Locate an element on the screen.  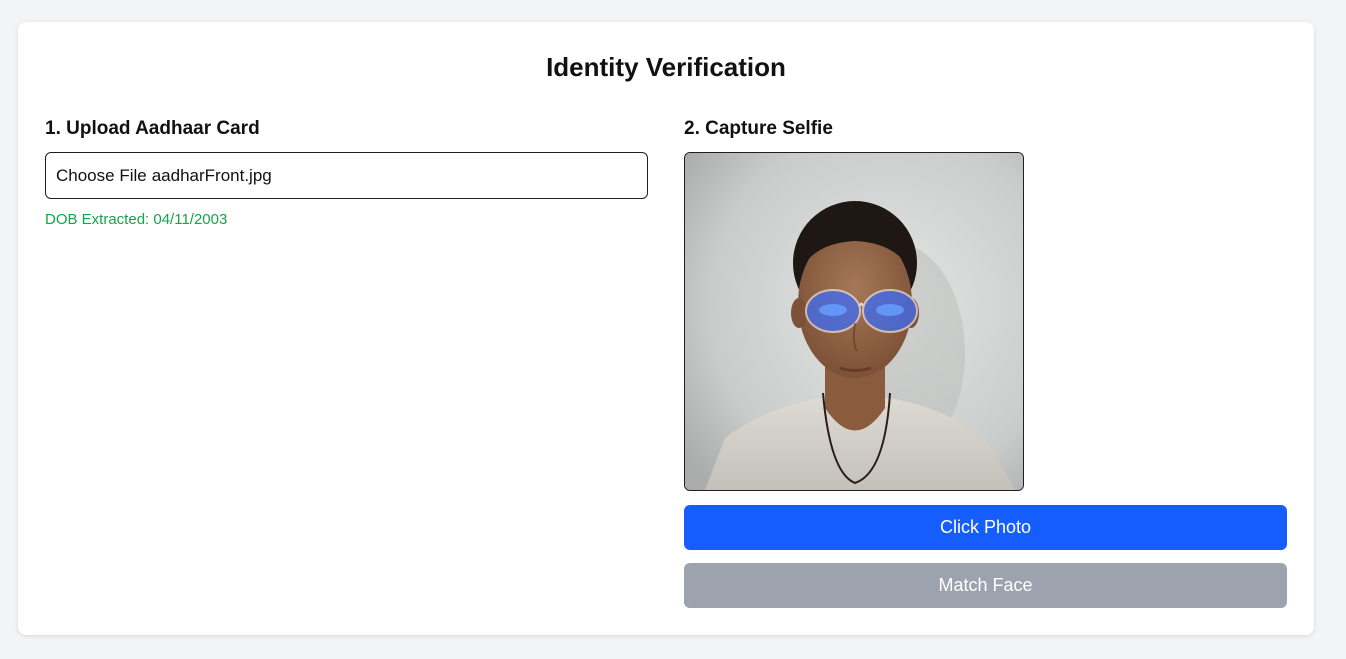
aadhaar-file-input: Choose File aadharFront.jpg is located at coordinates (346, 175).